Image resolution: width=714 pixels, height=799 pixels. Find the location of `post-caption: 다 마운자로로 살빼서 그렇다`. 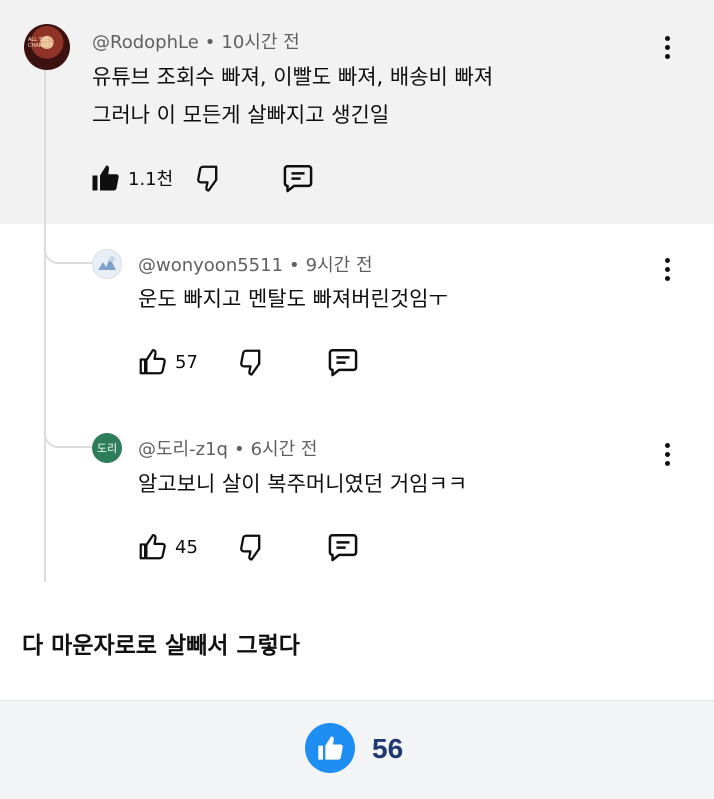

post-caption: 다 마운자로로 살빼서 그렇다 is located at coordinates (161, 646).